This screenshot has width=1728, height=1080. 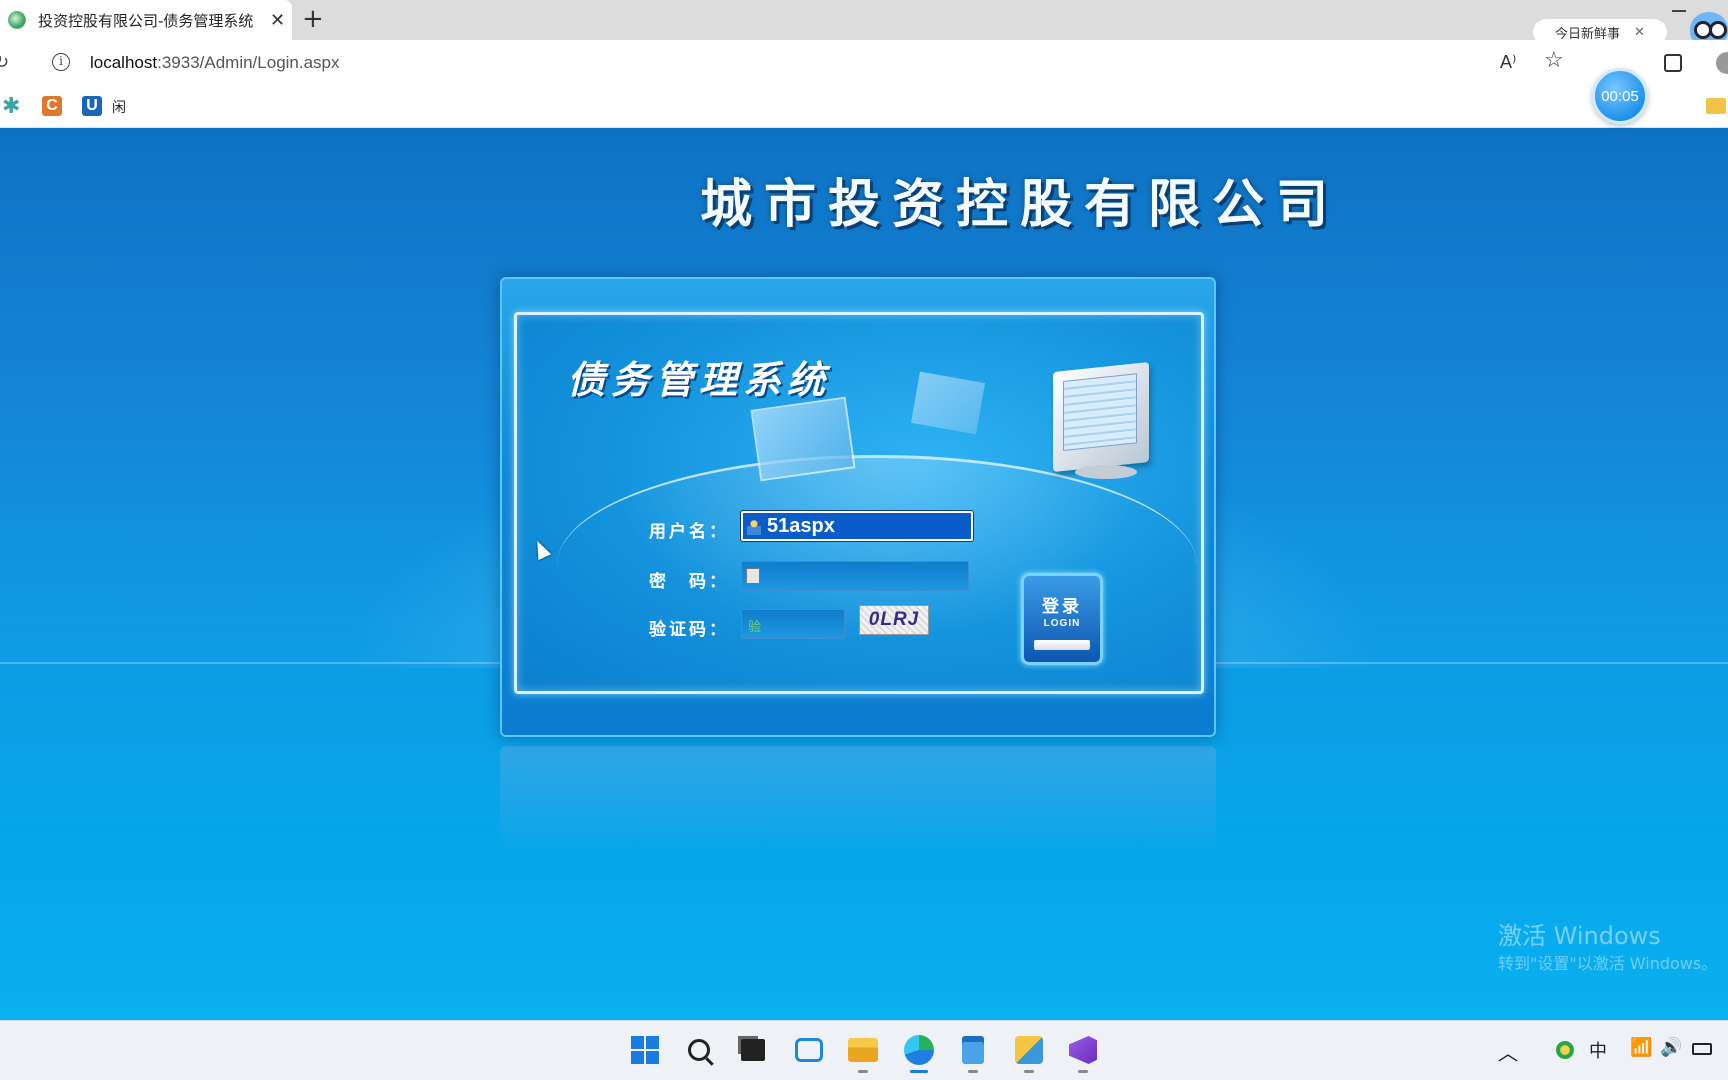 What do you see at coordinates (1029, 1050) in the screenshot?
I see `snipping-tool-icon` at bounding box center [1029, 1050].